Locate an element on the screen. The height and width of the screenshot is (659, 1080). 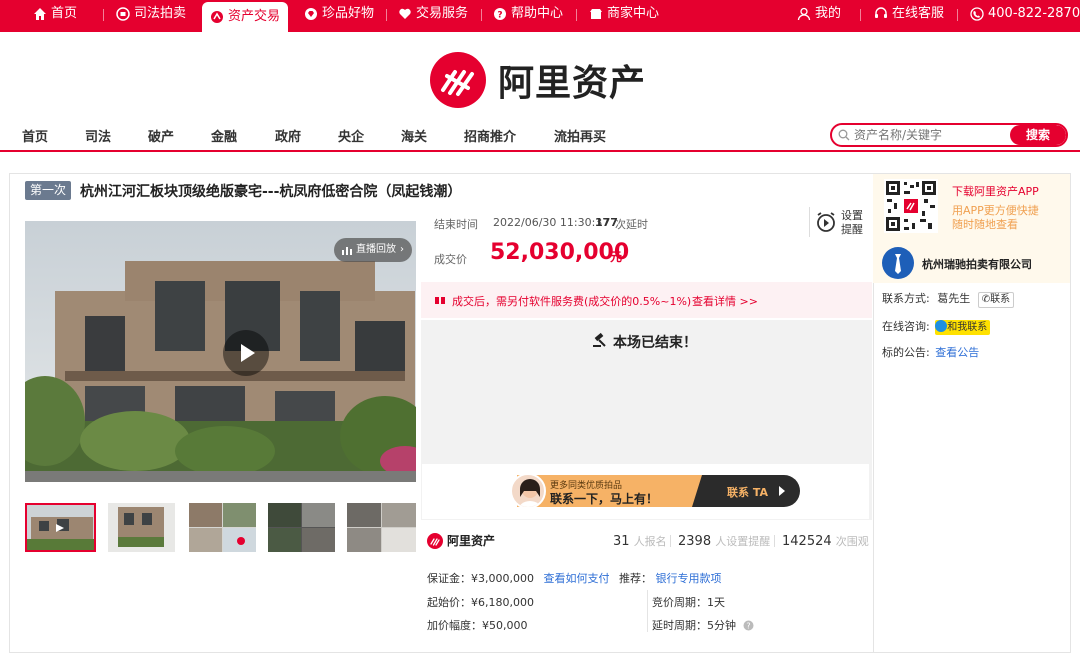
contact-banner: 更多同类优质拍品 联系一下，马上有！ 联系 TA is located at coordinates (645, 491).